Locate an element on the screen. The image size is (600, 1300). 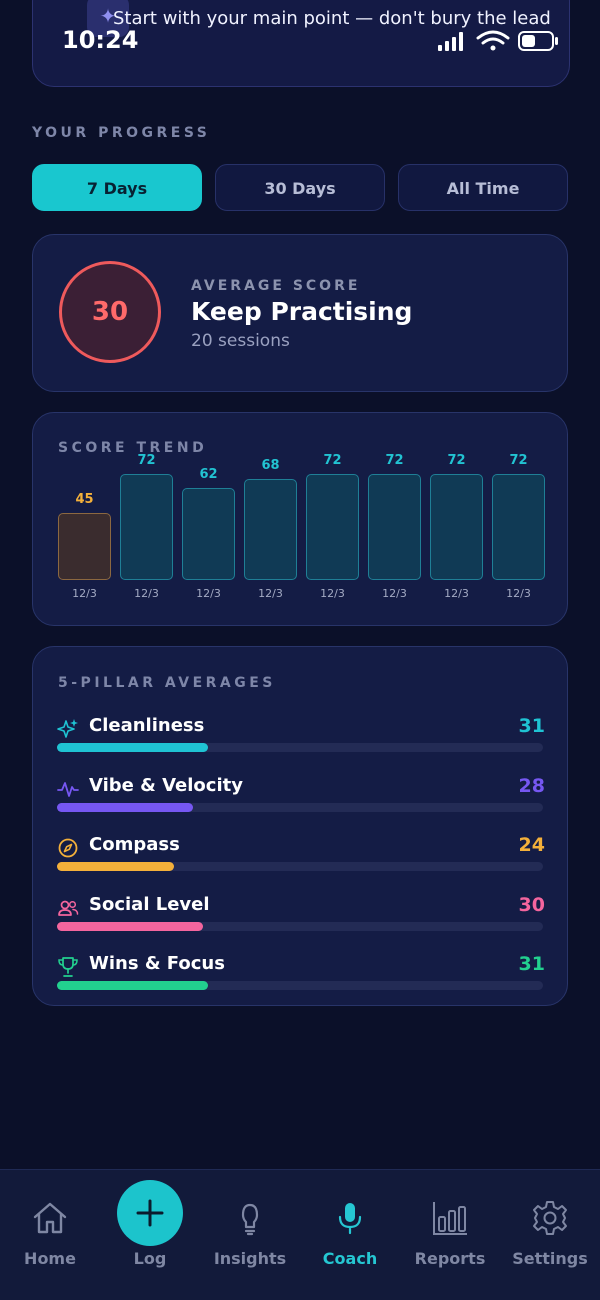
status-icons is located at coordinates (498, 40).